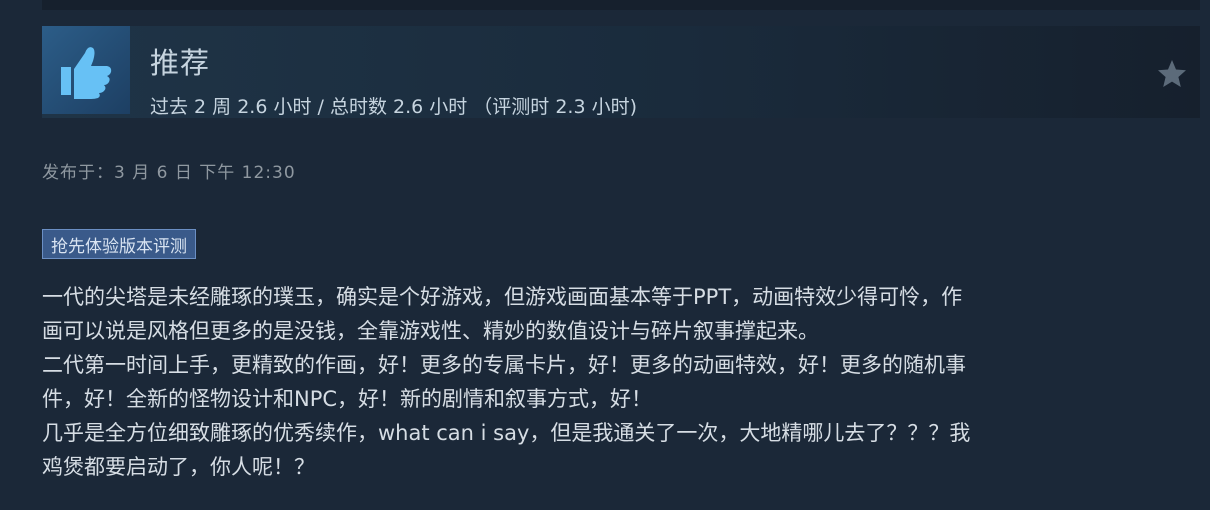 This screenshot has width=1210, height=510. What do you see at coordinates (86, 70) in the screenshot?
I see `thumbs-up-icon` at bounding box center [86, 70].